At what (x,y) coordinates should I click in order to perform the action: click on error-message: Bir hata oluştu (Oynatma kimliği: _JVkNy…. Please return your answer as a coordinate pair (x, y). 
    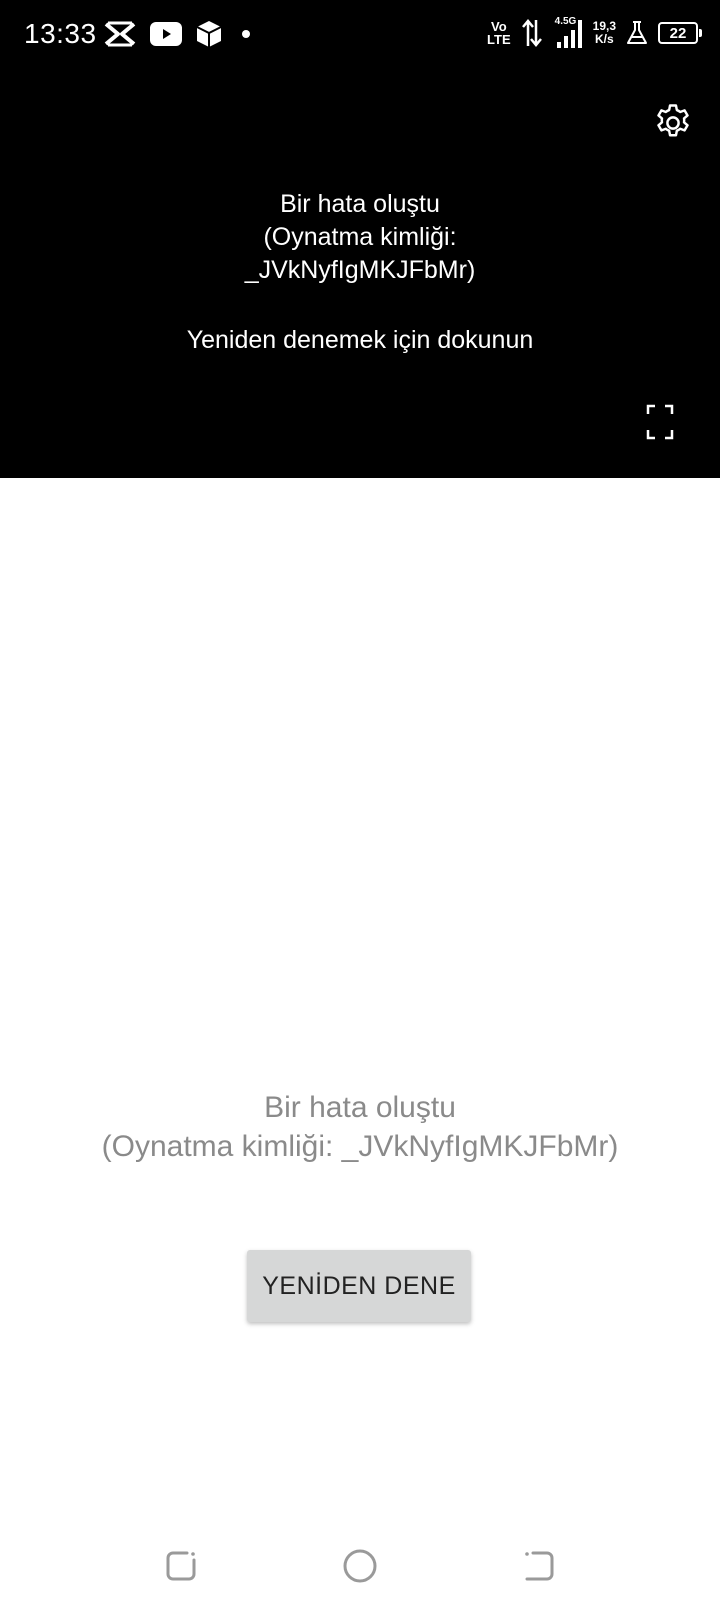
    Looking at the image, I should click on (360, 1127).